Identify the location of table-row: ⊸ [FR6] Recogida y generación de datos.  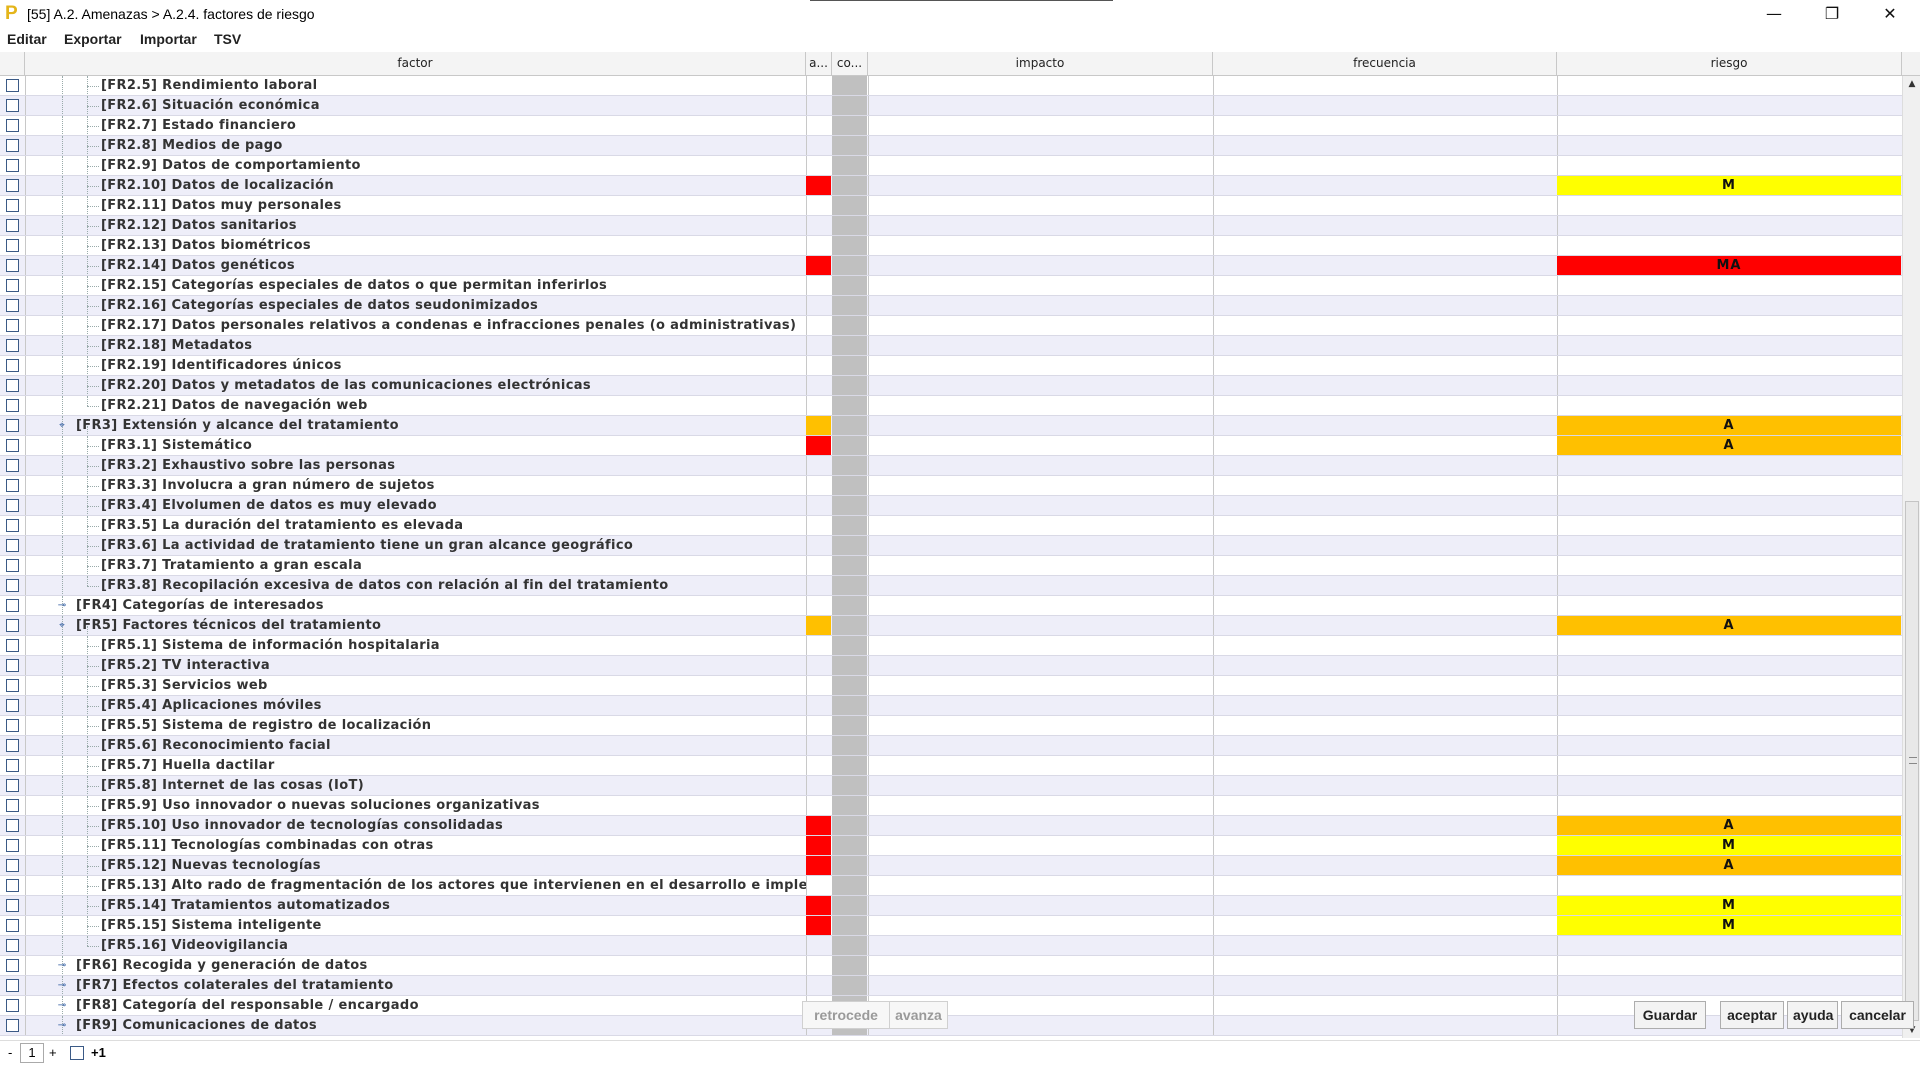
(951, 966).